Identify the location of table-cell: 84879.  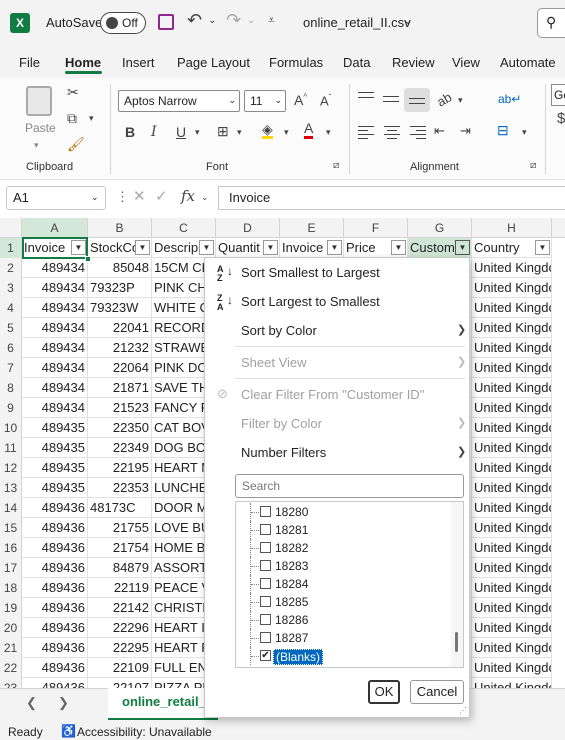
(120, 568).